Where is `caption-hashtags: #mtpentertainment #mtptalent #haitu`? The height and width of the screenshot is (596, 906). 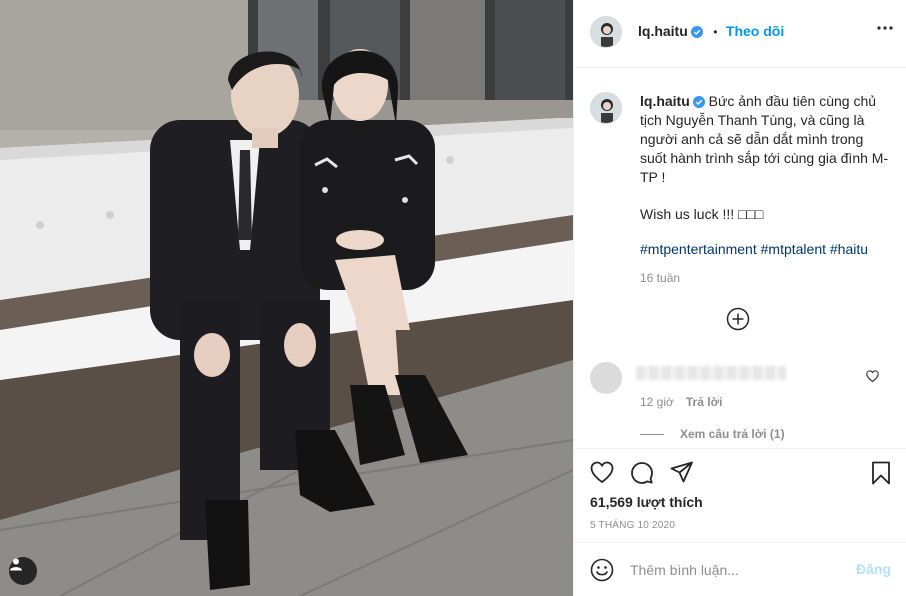
caption-hashtags: #mtpentertainment #mtptalent #haitu is located at coordinates (765, 249).